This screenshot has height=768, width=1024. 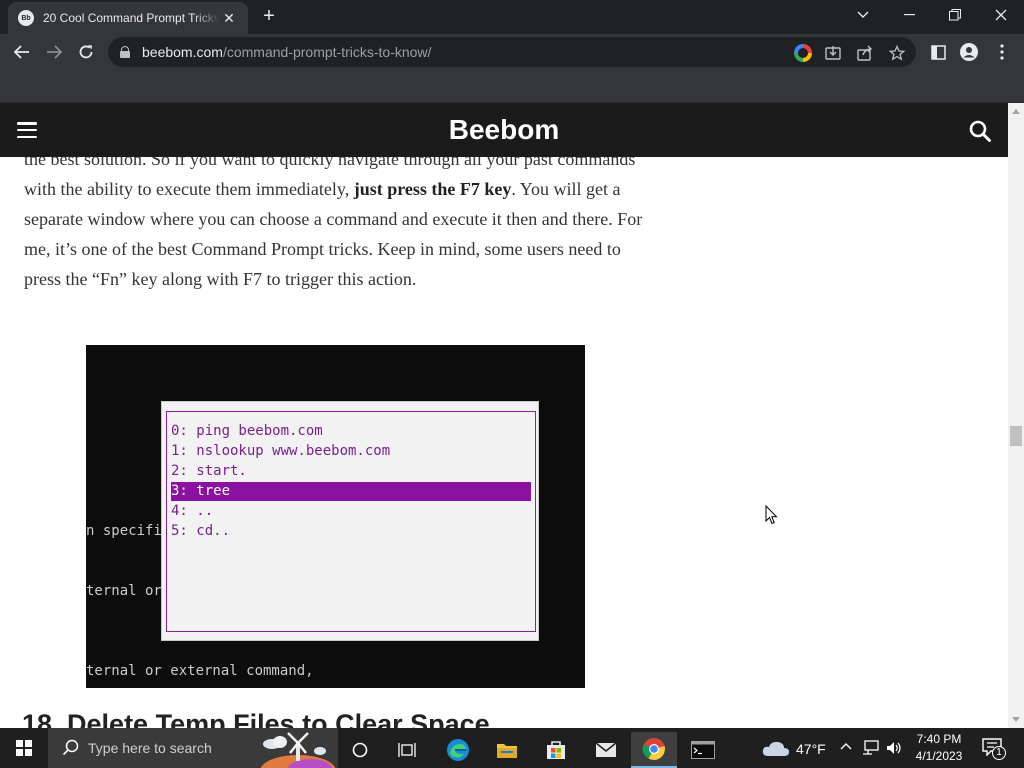 What do you see at coordinates (939, 748) in the screenshot?
I see `system-clock: 7:40 PM 4/1/2023` at bounding box center [939, 748].